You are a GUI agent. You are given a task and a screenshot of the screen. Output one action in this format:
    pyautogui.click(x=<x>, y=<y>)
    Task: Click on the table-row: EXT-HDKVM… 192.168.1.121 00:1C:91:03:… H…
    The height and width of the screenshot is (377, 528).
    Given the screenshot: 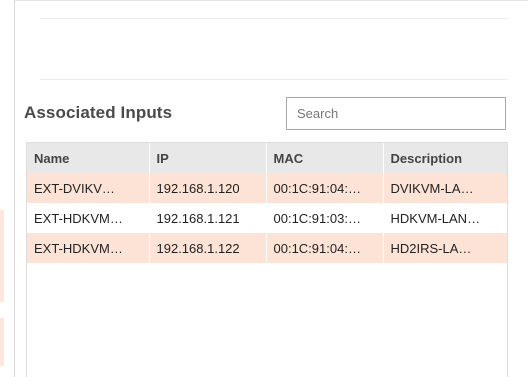 What is the action you would take?
    pyautogui.click(x=267, y=218)
    